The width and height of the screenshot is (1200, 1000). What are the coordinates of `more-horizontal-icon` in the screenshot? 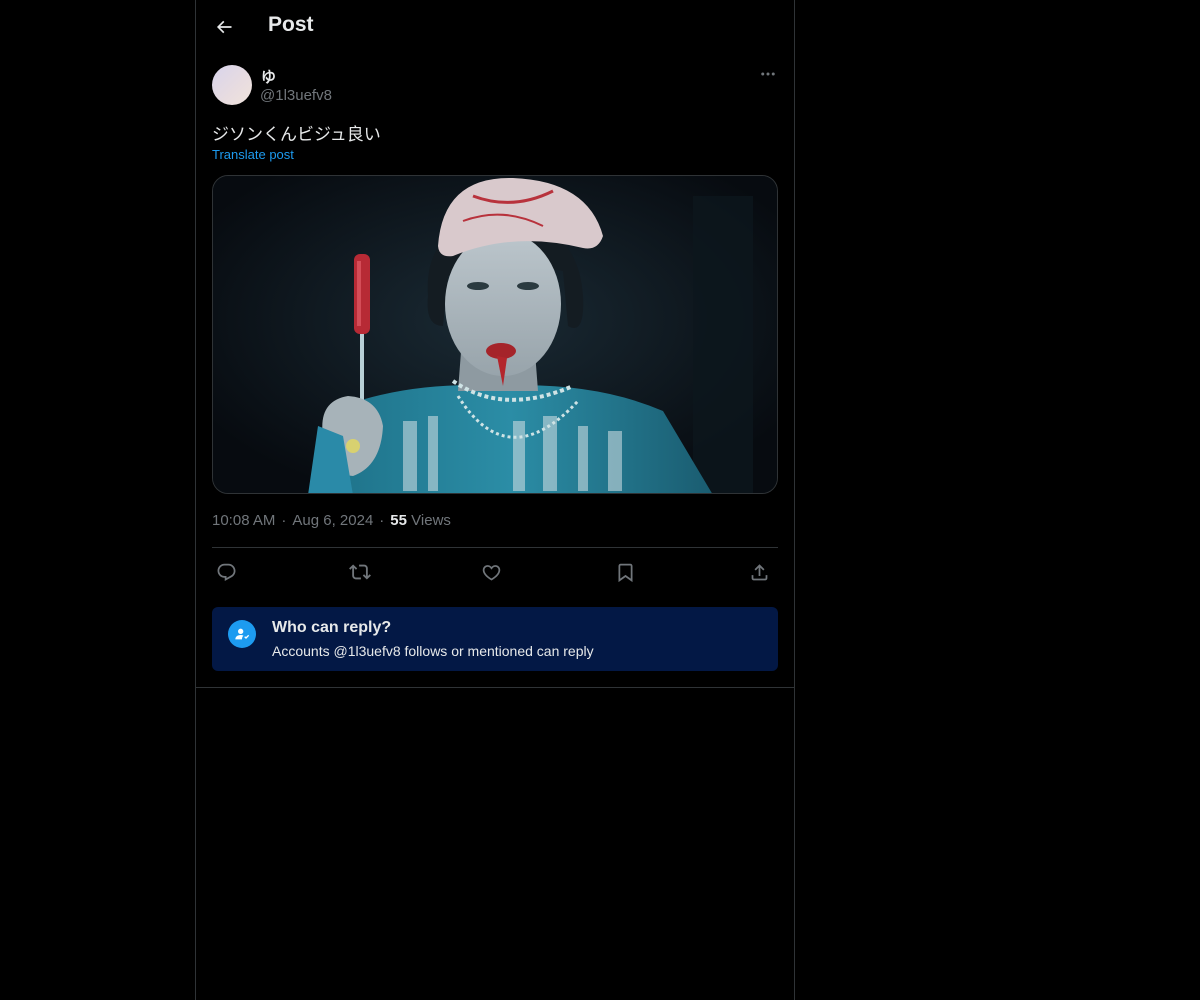 It's located at (768, 74).